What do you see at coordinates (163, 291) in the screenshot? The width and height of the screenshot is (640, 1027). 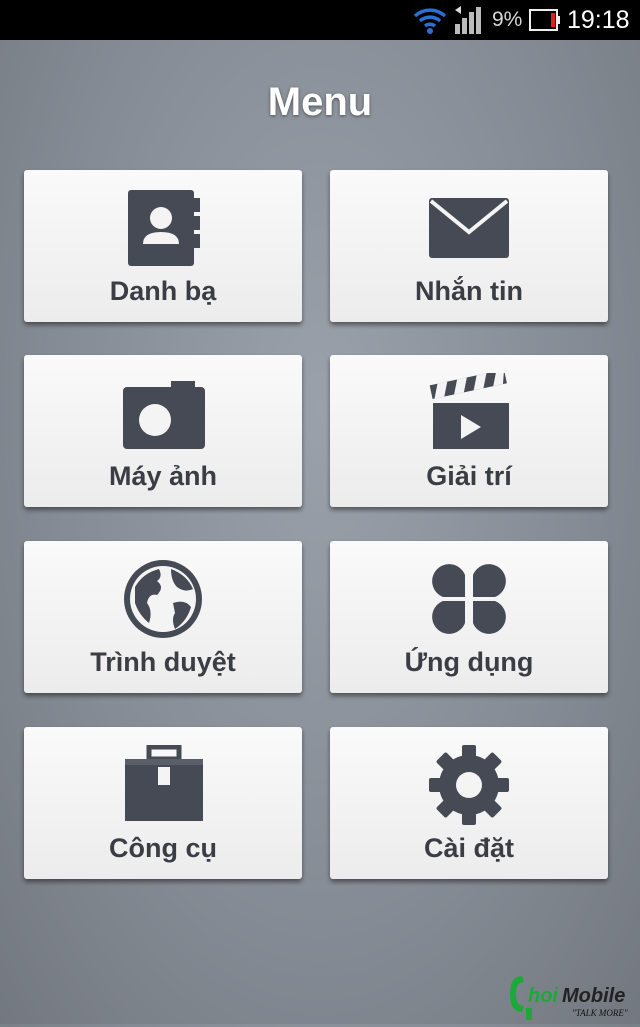 I see `contacts-label: Danh bạ` at bounding box center [163, 291].